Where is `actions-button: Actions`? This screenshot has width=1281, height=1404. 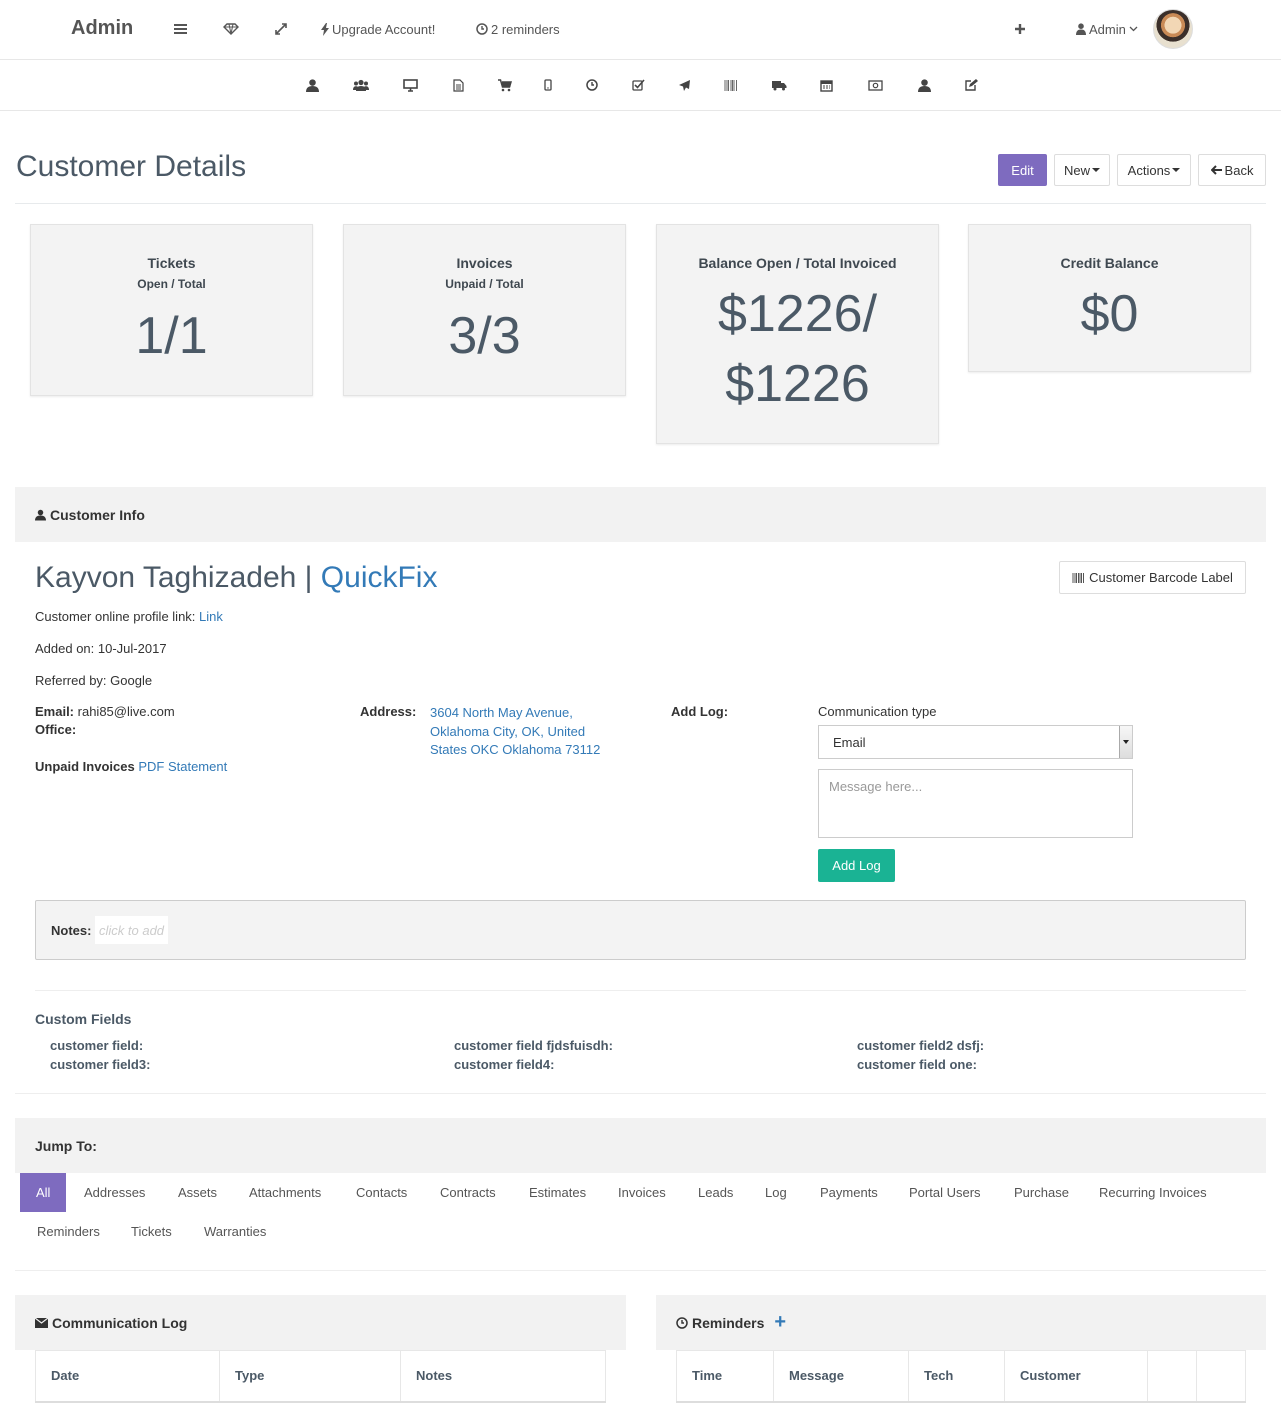
actions-button: Actions is located at coordinates (1154, 170).